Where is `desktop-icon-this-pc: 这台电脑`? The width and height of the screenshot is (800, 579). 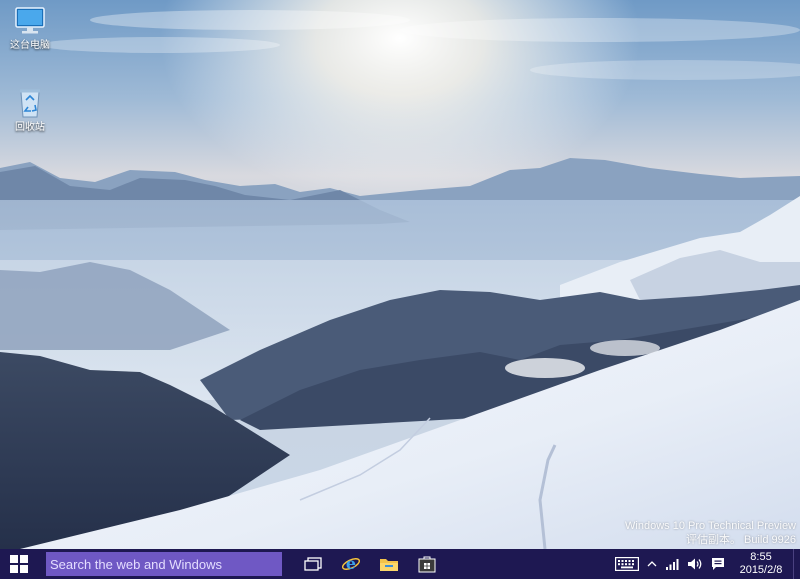 desktop-icon-this-pc: 这台电脑 is located at coordinates (30, 28).